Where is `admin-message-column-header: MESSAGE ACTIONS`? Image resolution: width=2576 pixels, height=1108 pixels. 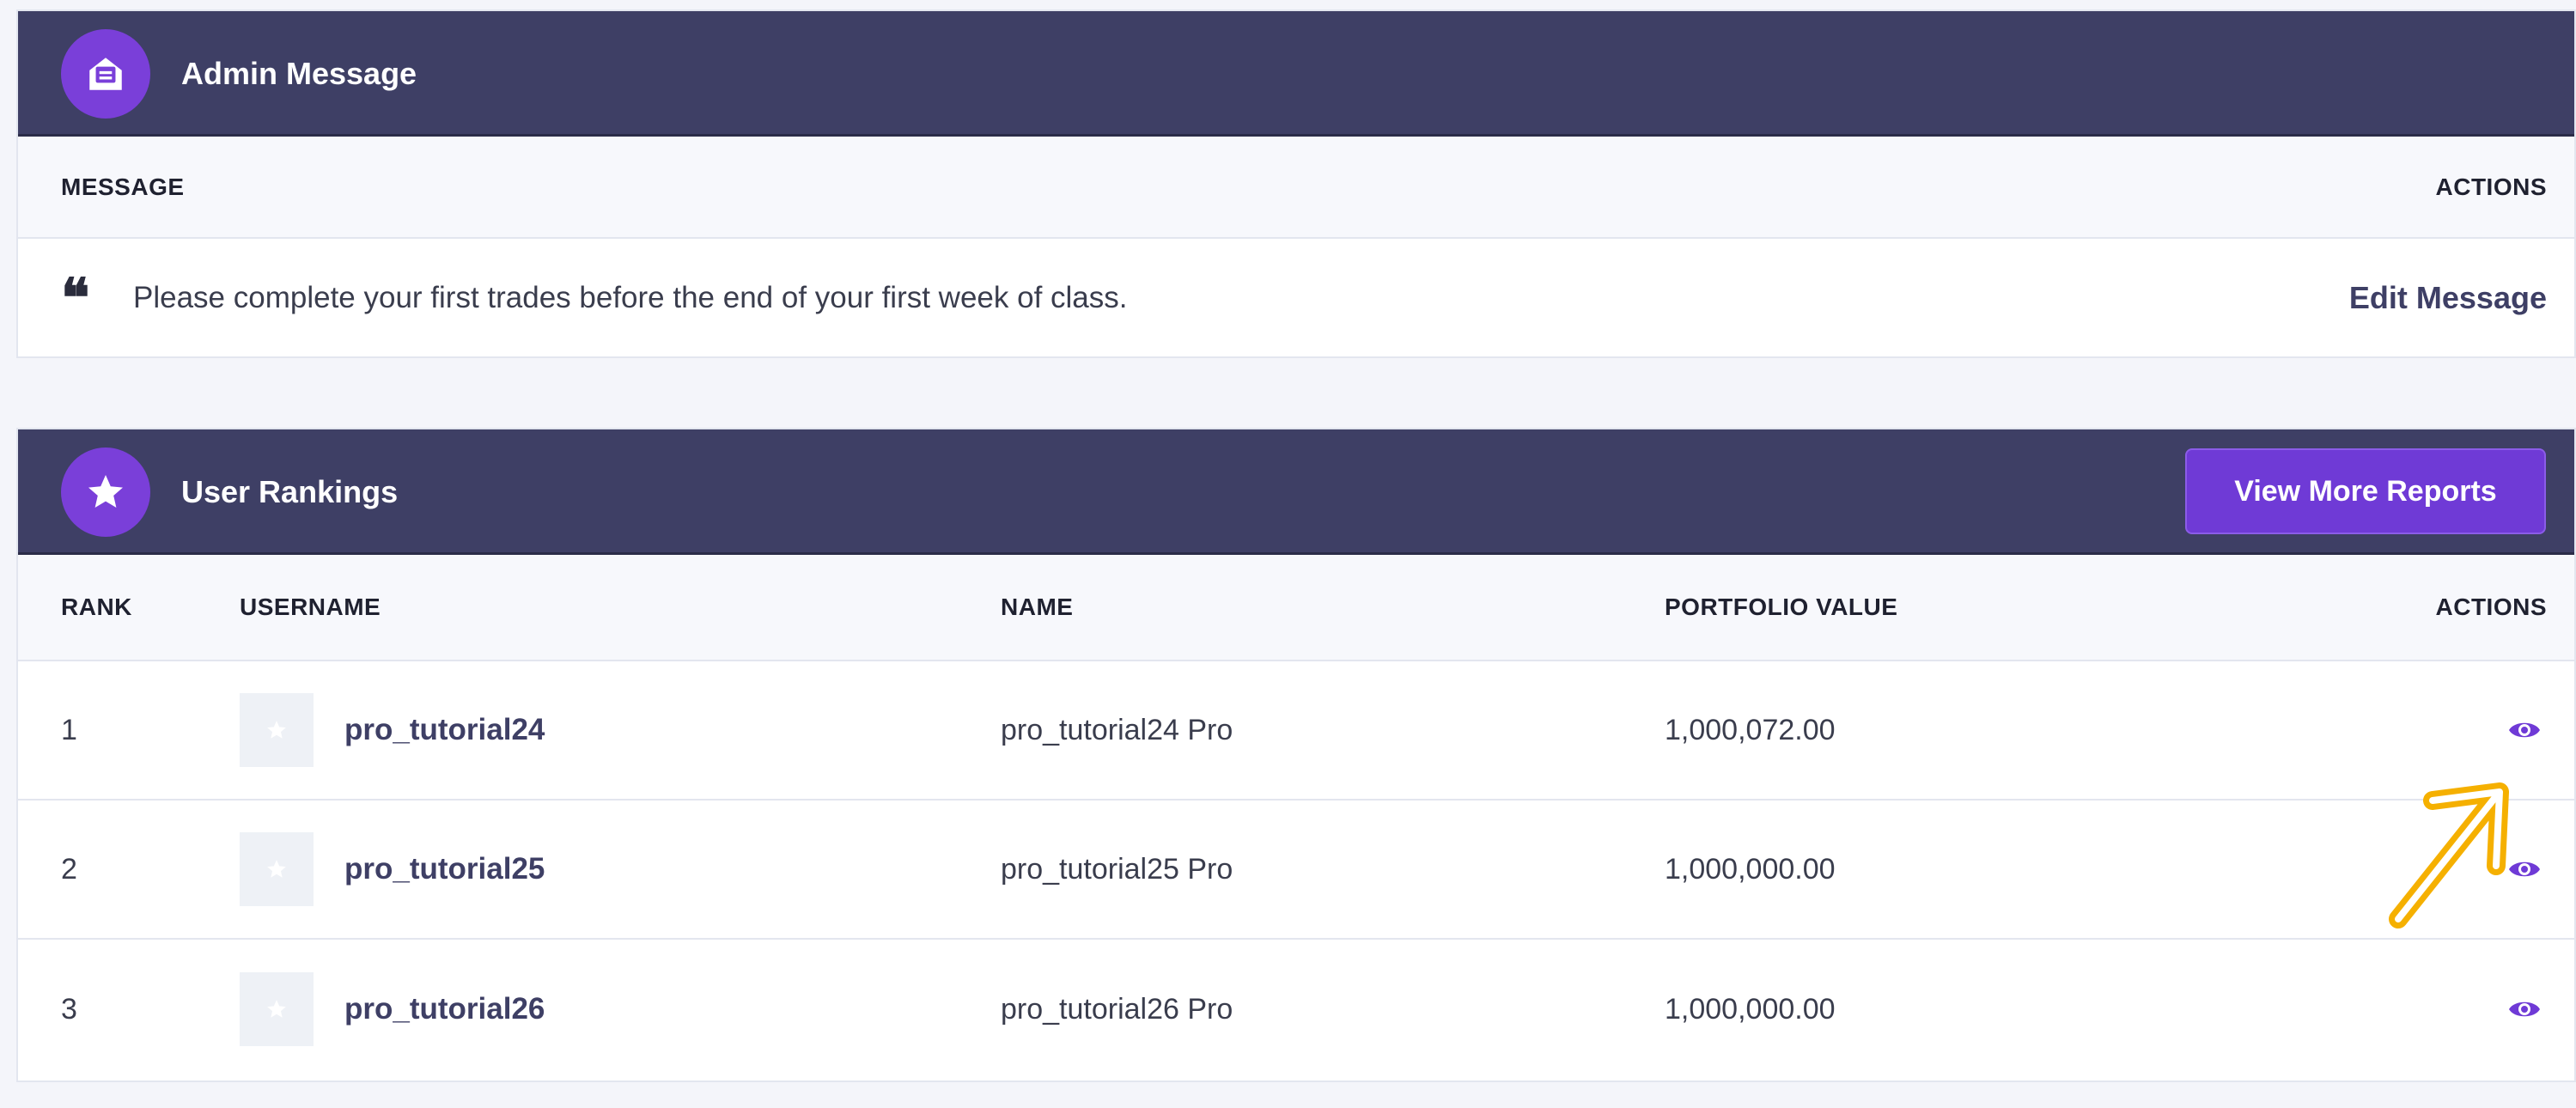
admin-message-column-header: MESSAGE ACTIONS is located at coordinates (1296, 188).